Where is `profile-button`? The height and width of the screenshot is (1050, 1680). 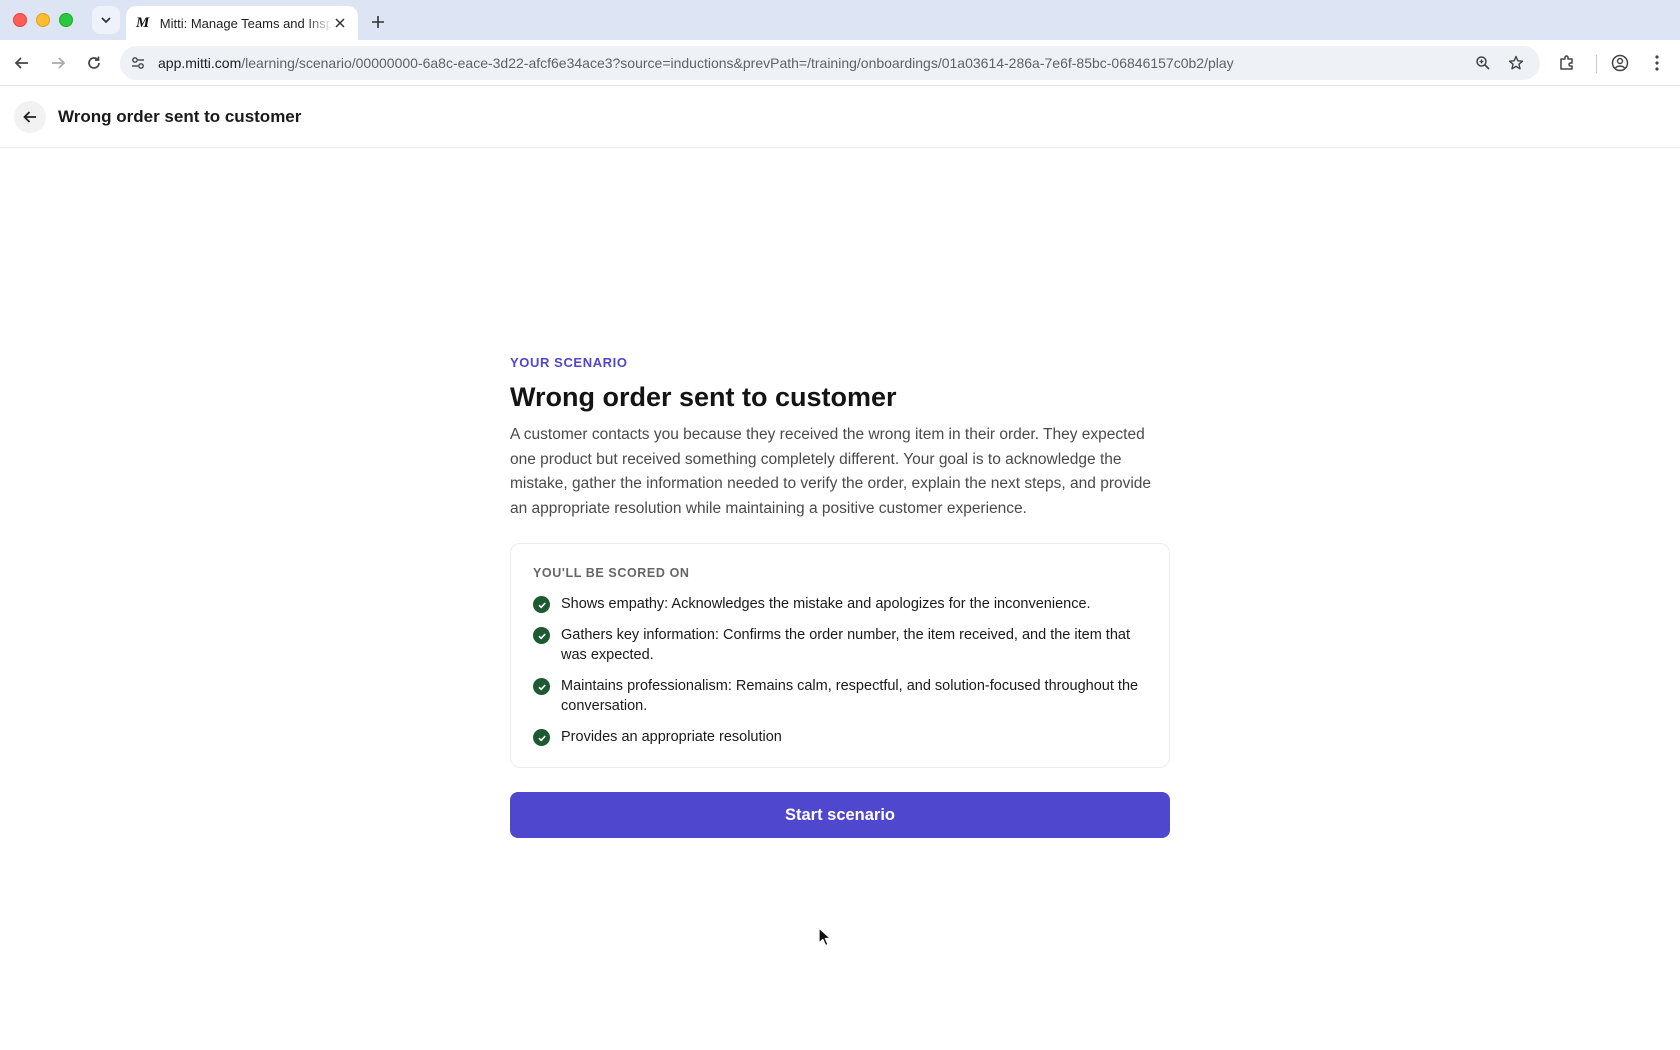
profile-button is located at coordinates (1620, 63).